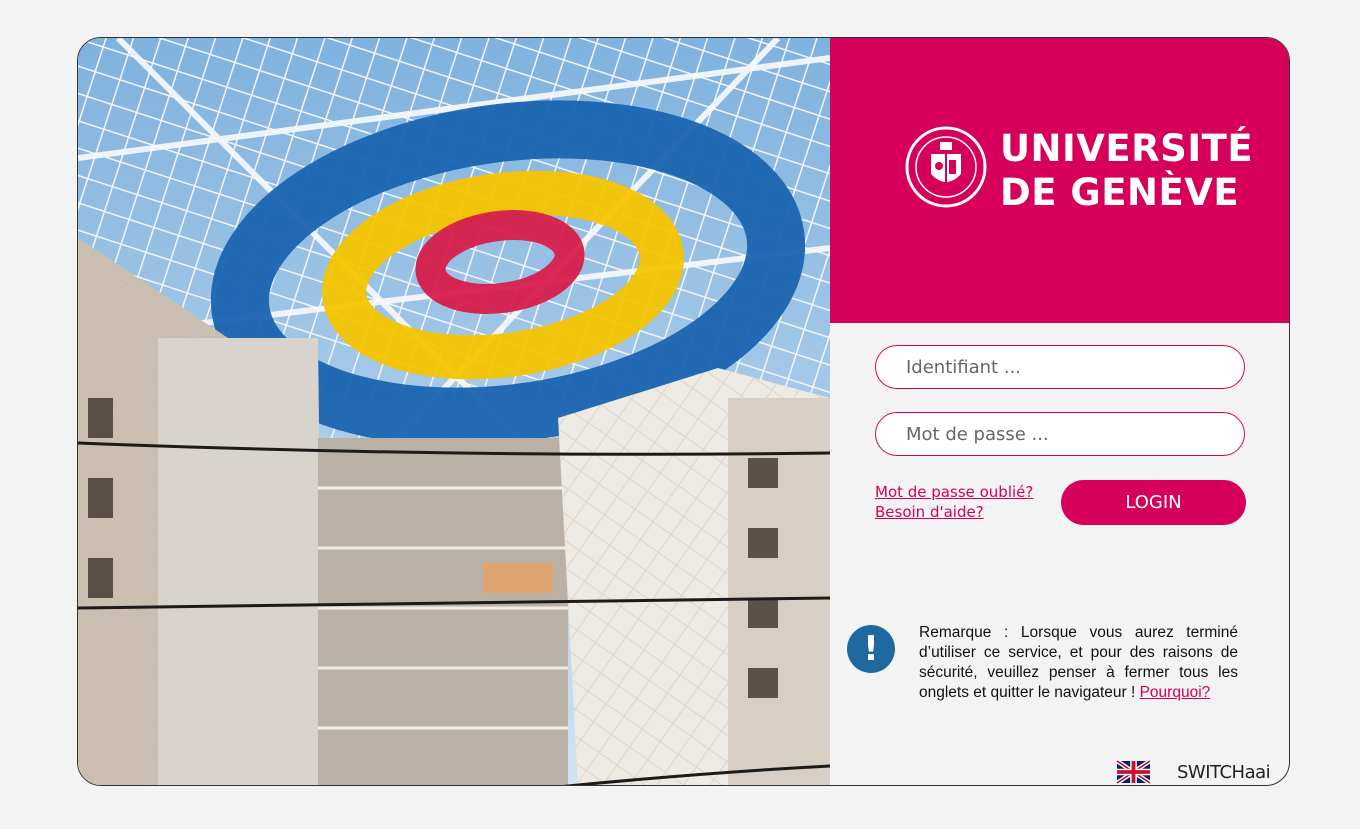 This screenshot has width=1360, height=829. I want to click on exclamation-icon: !, so click(871, 649).